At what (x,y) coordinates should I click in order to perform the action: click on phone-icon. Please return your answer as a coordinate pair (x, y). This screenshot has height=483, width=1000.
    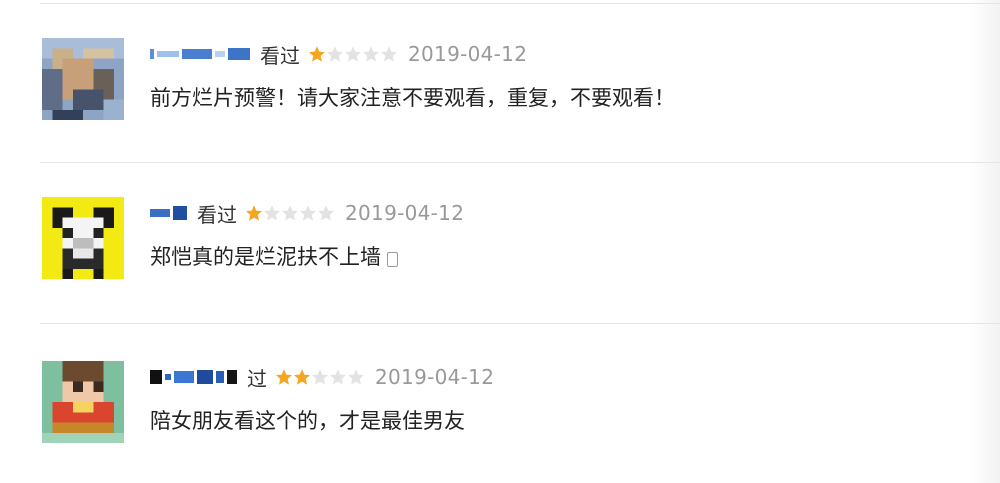
    Looking at the image, I should click on (392, 259).